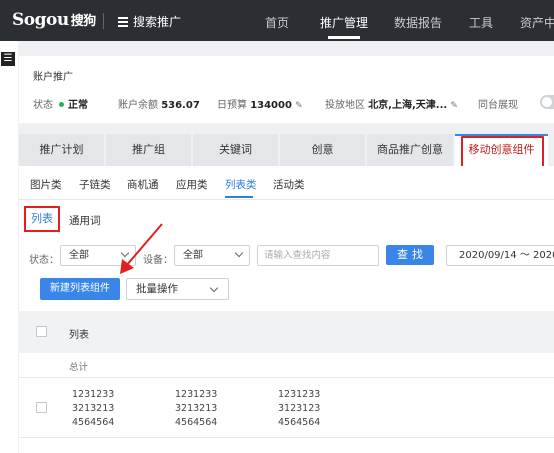 The width and height of the screenshot is (554, 453). What do you see at coordinates (141, 248) in the screenshot?
I see `annotation-arrow-icon` at bounding box center [141, 248].